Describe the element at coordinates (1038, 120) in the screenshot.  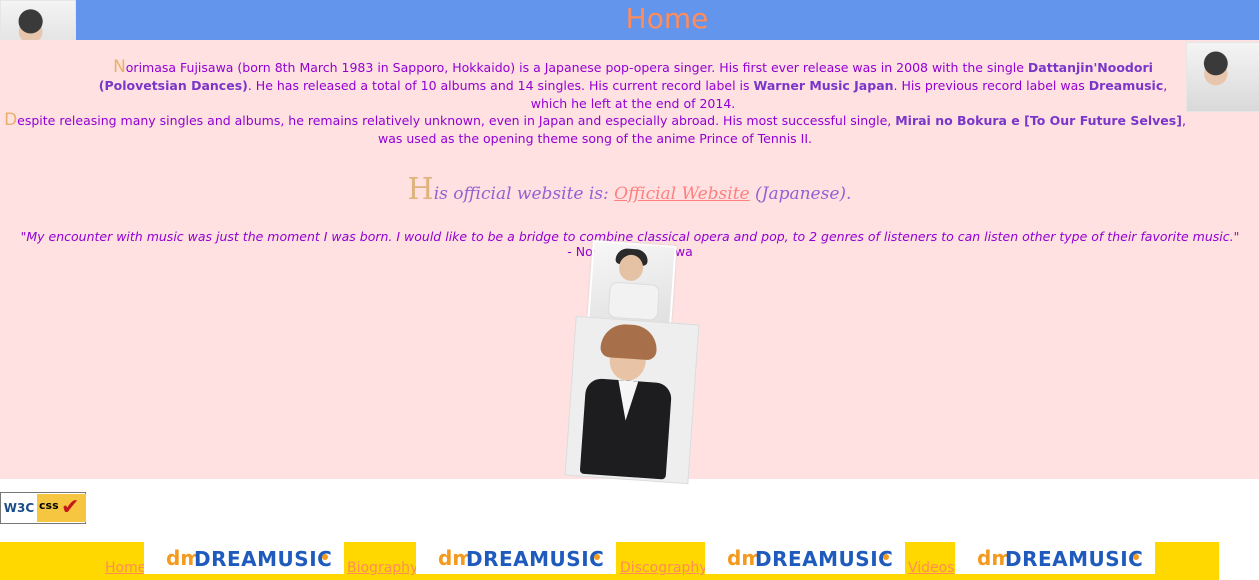
I see `single-title: Mirai no Bokura e [To Our Future Selves]` at that location.